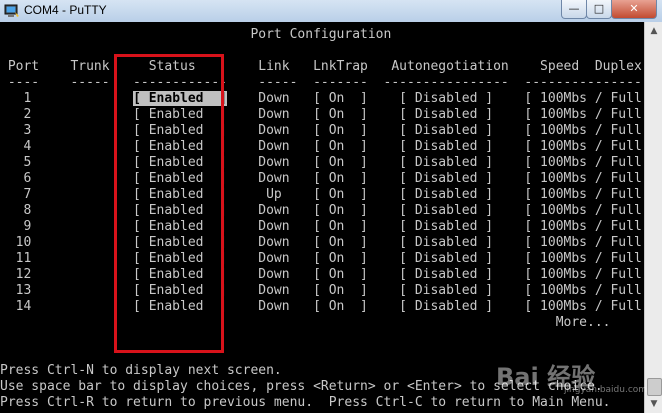 The image size is (662, 413). Describe the element at coordinates (11, 10) in the screenshot. I see `putty-icon` at that location.